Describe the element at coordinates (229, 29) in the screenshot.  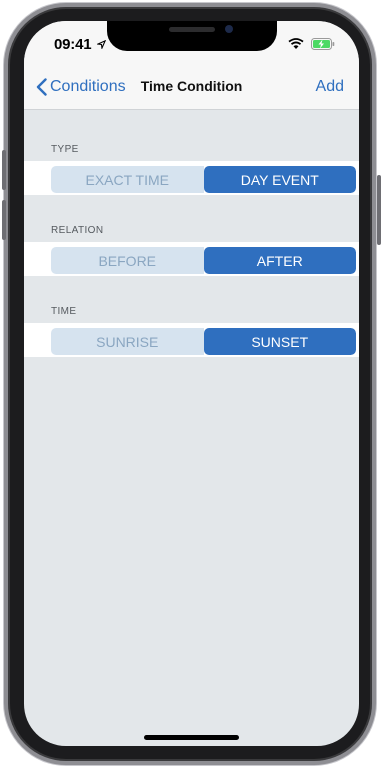
I see `camera` at that location.